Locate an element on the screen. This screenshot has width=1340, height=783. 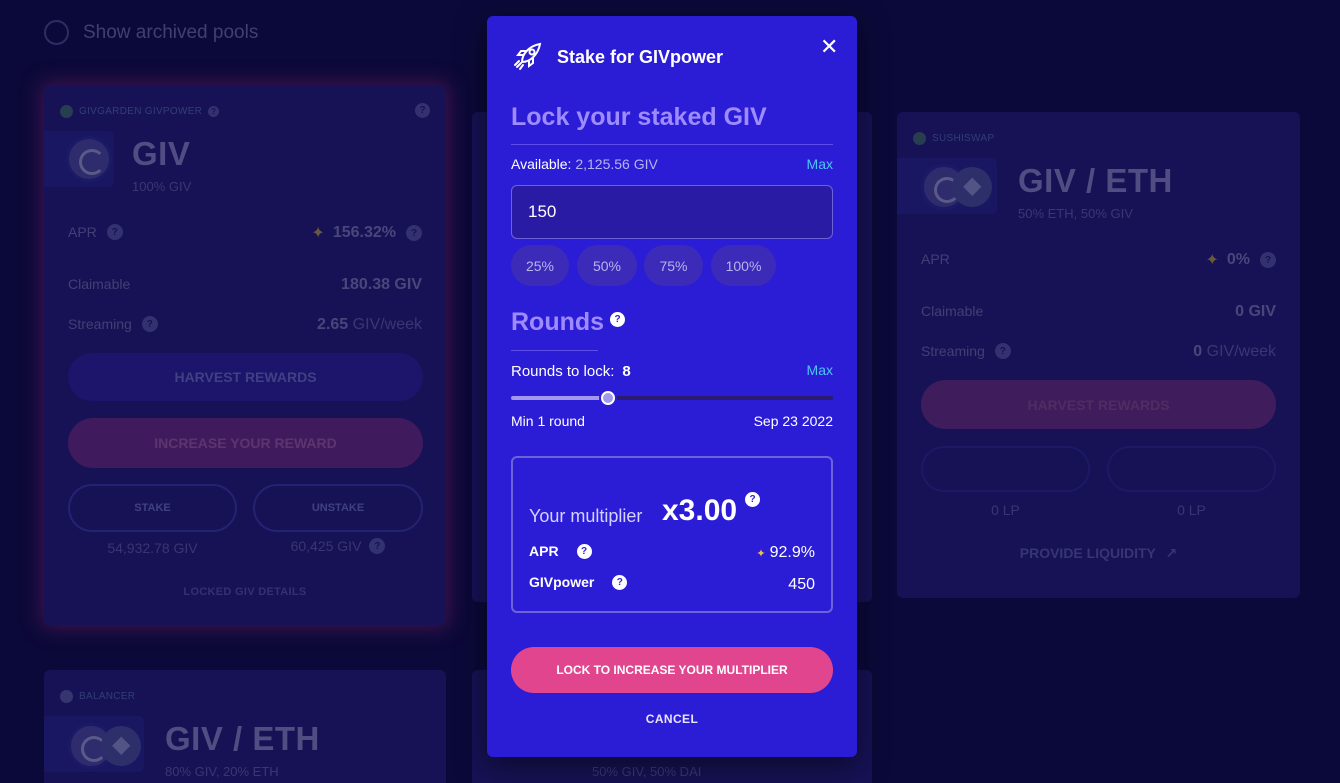
apr-value: ✦ 156.32% ? is located at coordinates (366, 233).